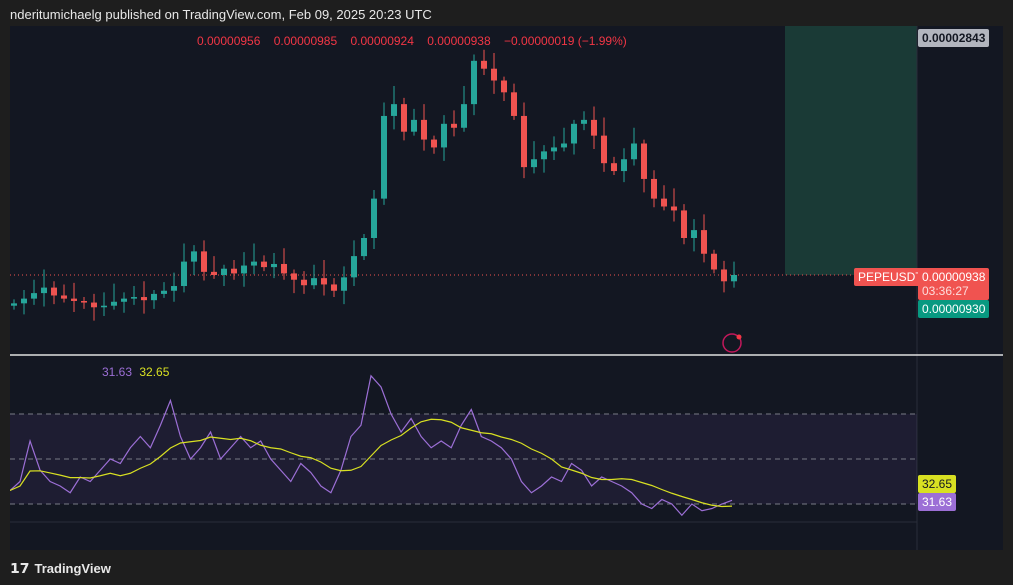 This screenshot has height=585, width=1013. Describe the element at coordinates (739, 337) in the screenshot. I see `notification-dot` at that location.